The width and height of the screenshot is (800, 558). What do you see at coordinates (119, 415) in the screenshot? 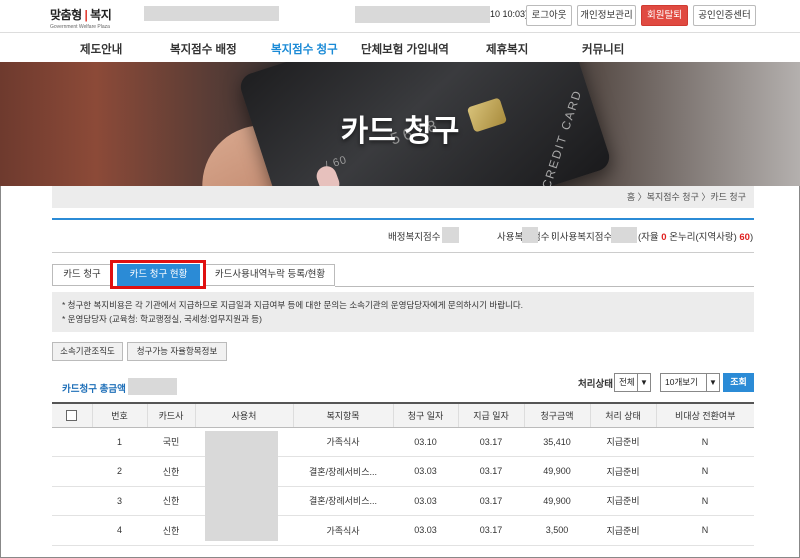
I see `col-header-no: 번호` at bounding box center [119, 415].